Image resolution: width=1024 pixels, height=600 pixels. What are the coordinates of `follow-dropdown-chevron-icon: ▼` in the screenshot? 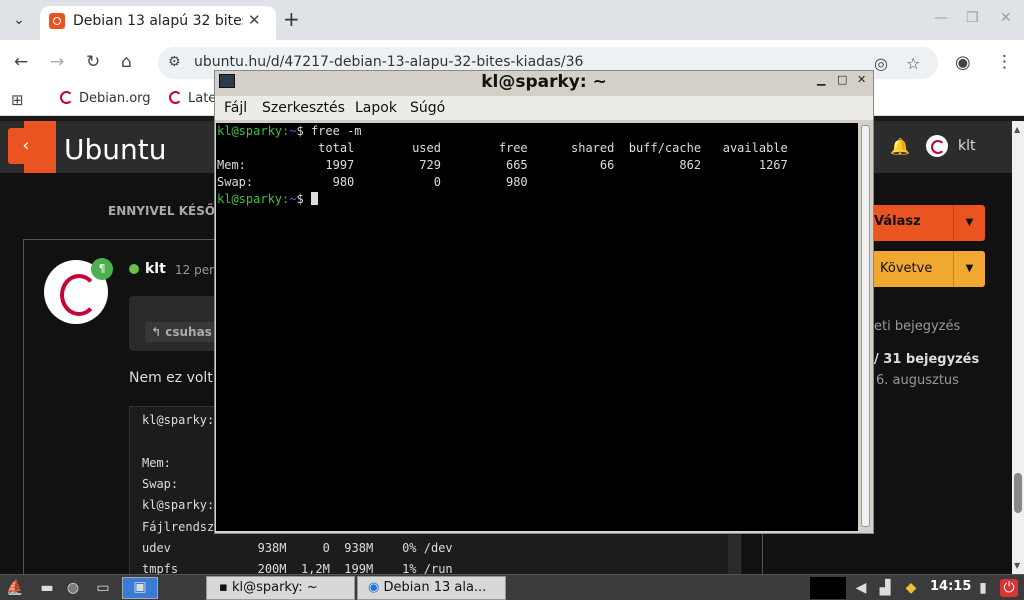 It's located at (969, 269).